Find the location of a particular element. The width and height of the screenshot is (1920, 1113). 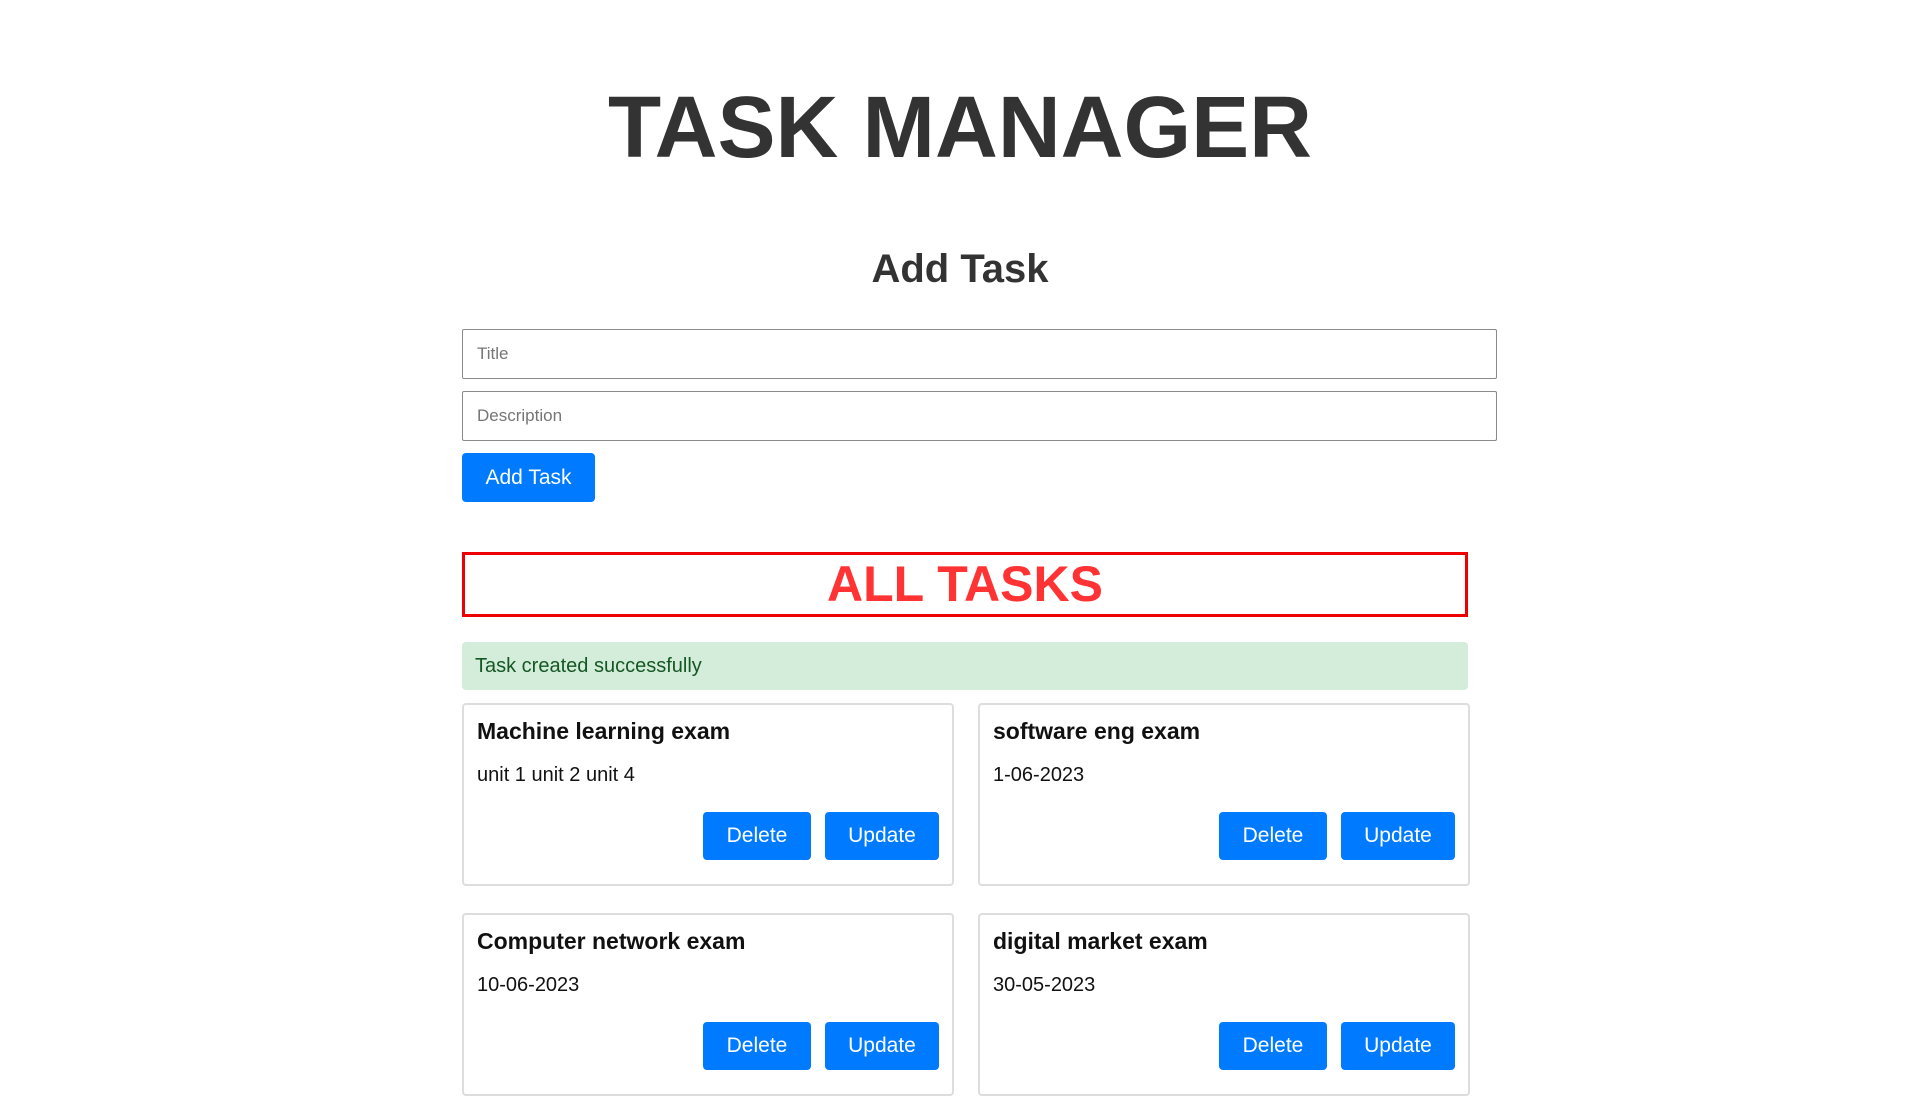

task-description: unit 1 unit 2 unit 4 is located at coordinates (556, 774).